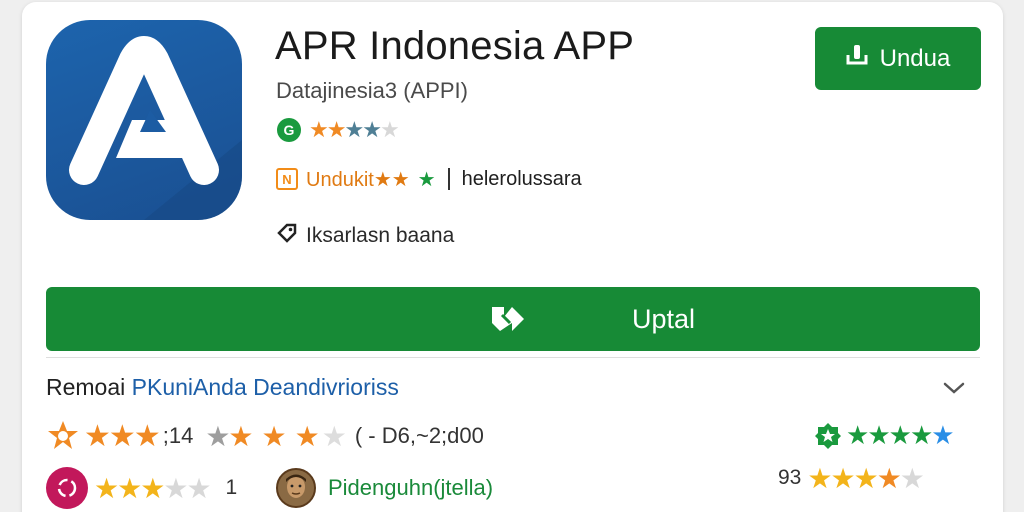 The height and width of the screenshot is (512, 1024). I want to click on review-summary-row: ★ ★ ★ ;14 ★ ★ ★ ★ ★ ( - D6,~2;d00, so click(265, 436).